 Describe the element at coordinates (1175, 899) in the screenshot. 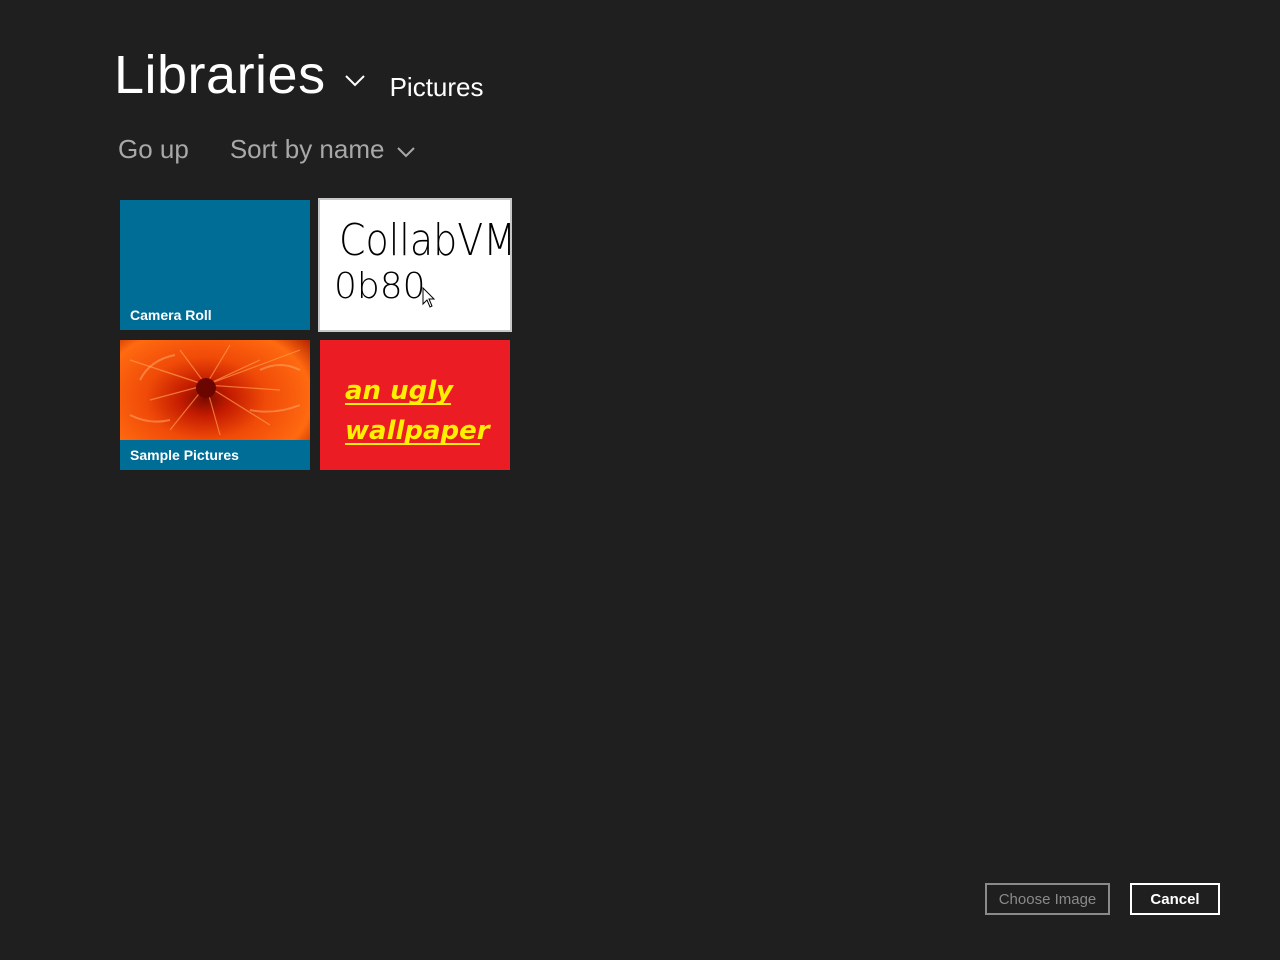

I see `cancel-button: Cancel` at that location.